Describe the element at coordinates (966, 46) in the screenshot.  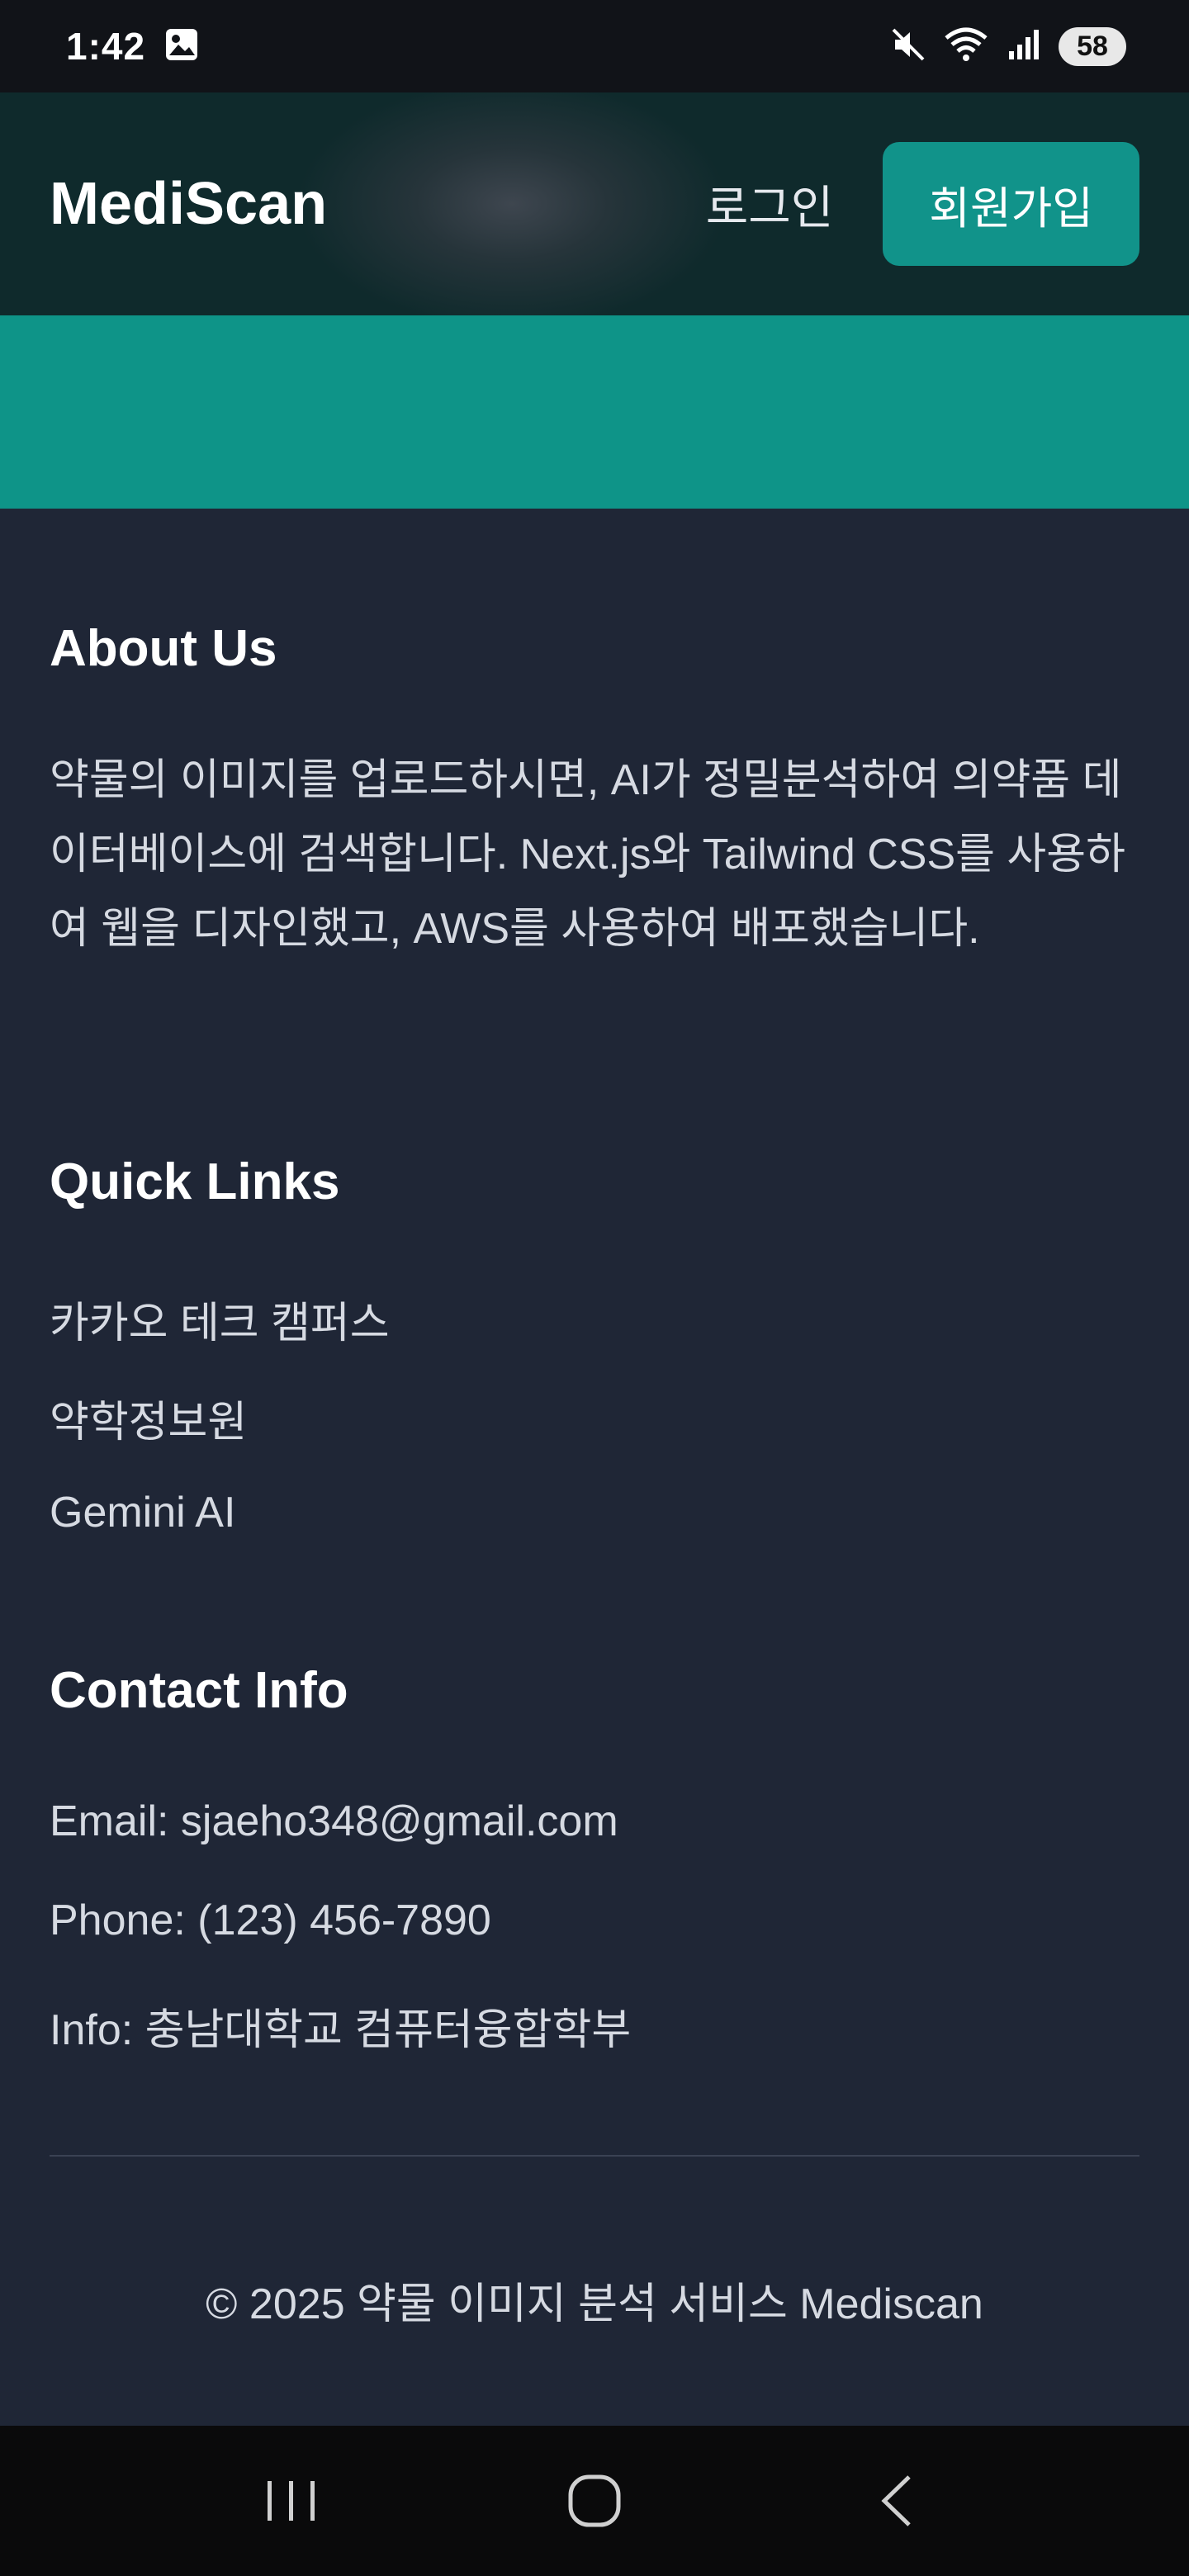
I see `wifi-icon` at that location.